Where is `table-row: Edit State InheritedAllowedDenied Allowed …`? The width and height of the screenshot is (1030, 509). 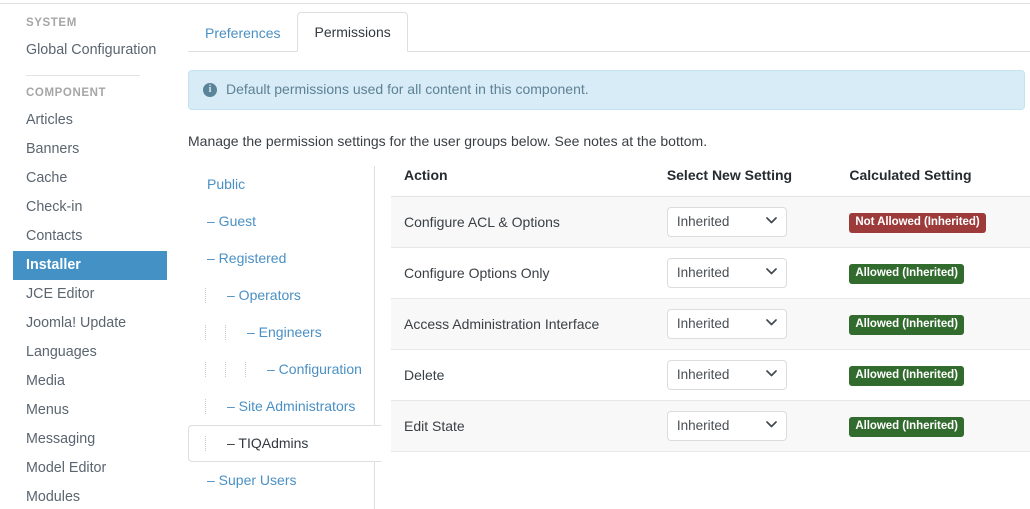 table-row: Edit State InheritedAllowedDenied Allowed … is located at coordinates (710, 426).